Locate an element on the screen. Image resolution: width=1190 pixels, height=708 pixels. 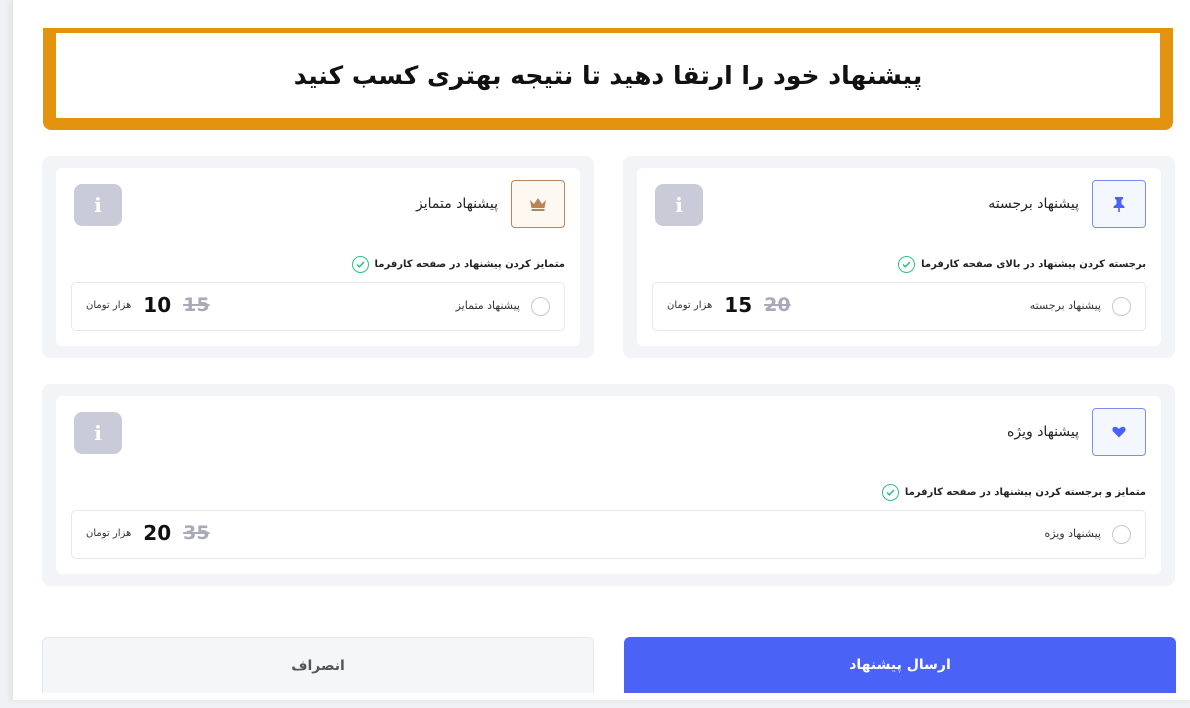
submit-button: ارسال پیشنهاد is located at coordinates (900, 665).